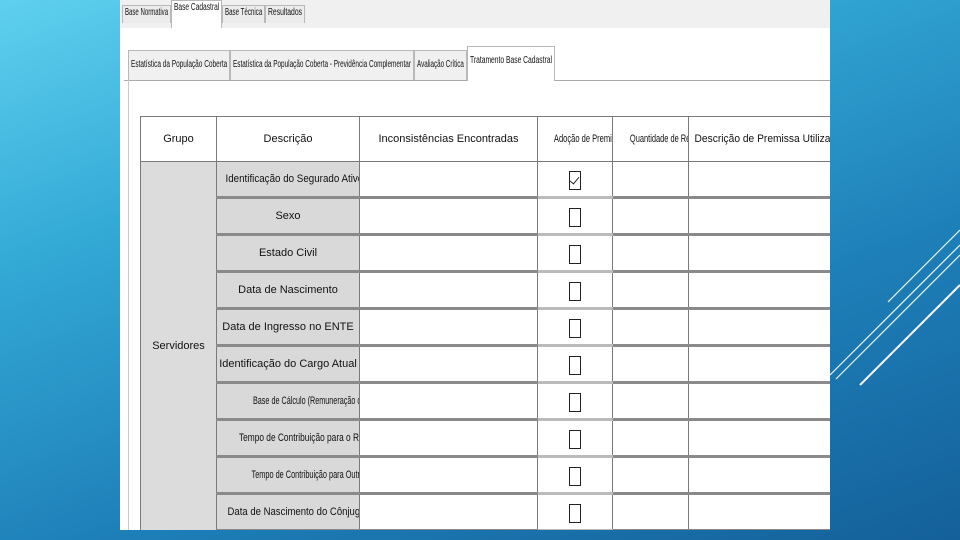 The height and width of the screenshot is (540, 960). I want to click on tab-avaliacao-critica: Avaliação Crítica, so click(440, 65).